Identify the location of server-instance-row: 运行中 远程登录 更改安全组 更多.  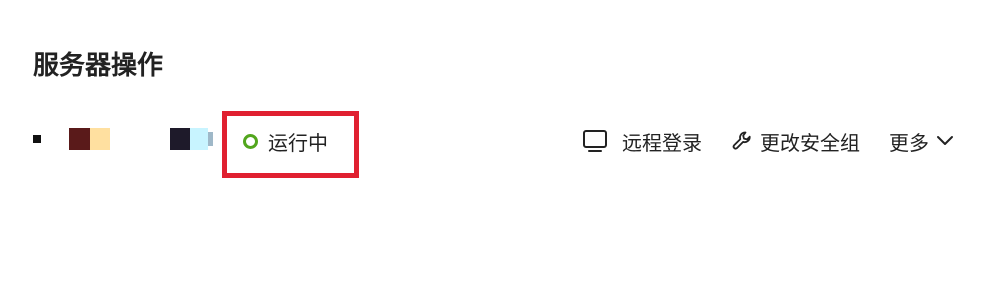
(504, 141).